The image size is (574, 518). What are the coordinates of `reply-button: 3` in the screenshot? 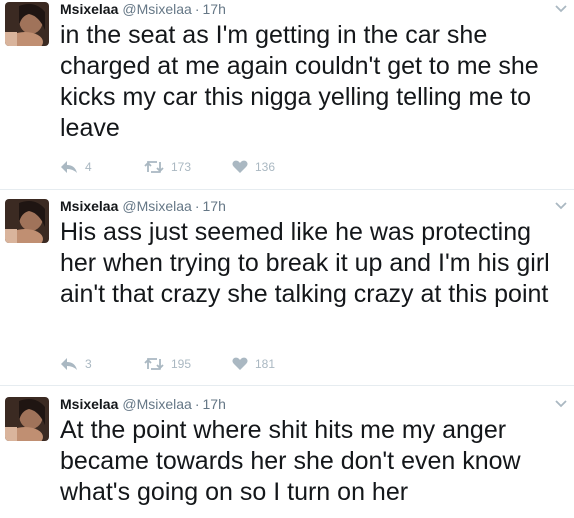 It's located at (102, 364).